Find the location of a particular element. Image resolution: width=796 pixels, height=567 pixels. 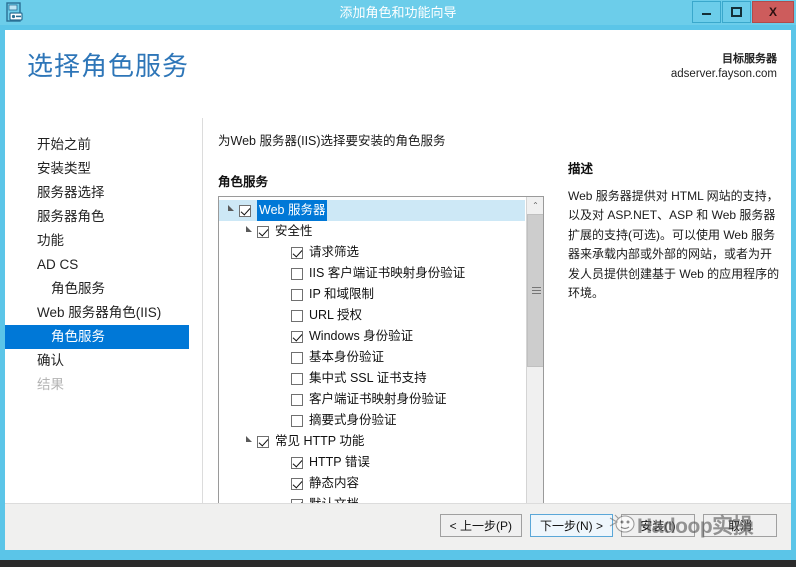

tree-item-label: IP 和域限制 is located at coordinates (342, 294).